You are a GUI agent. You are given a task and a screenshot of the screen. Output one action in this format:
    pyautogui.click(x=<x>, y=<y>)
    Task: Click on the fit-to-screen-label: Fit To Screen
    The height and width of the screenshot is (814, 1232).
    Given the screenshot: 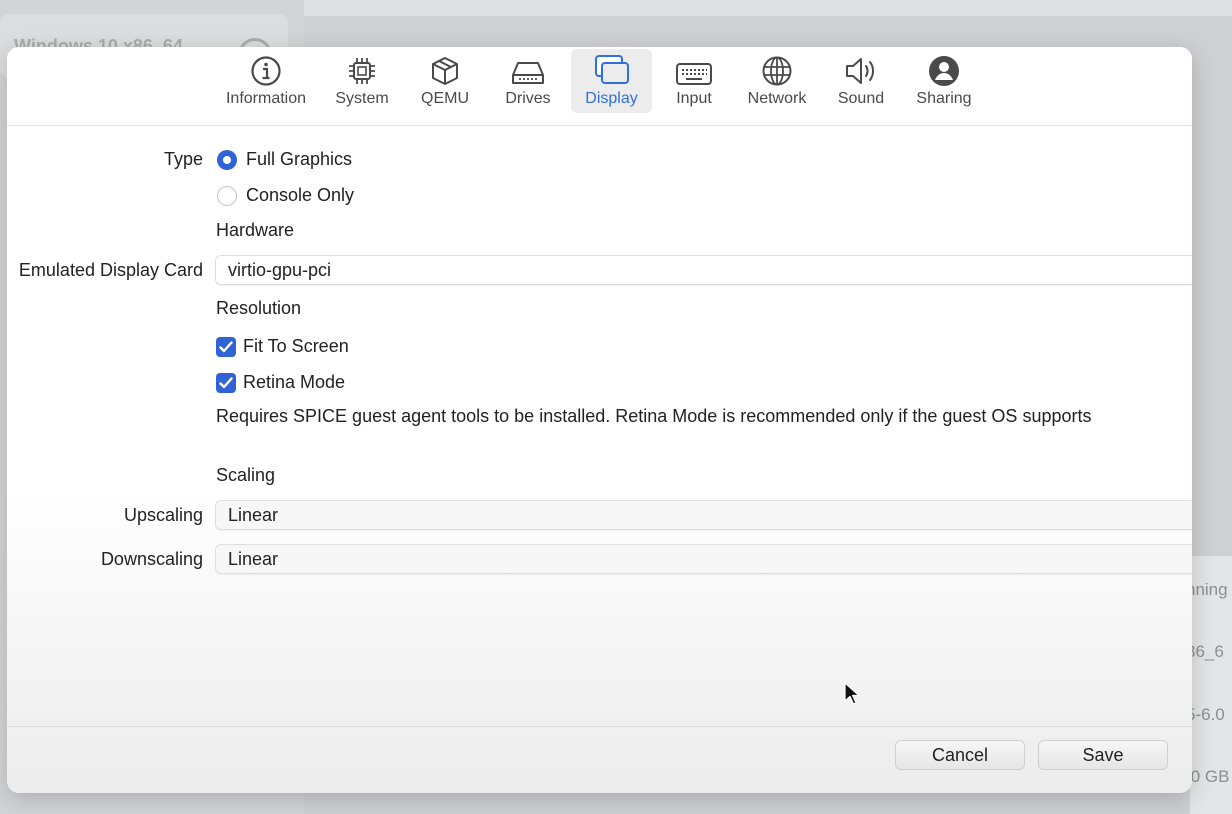 What is the action you would take?
    pyautogui.click(x=296, y=346)
    